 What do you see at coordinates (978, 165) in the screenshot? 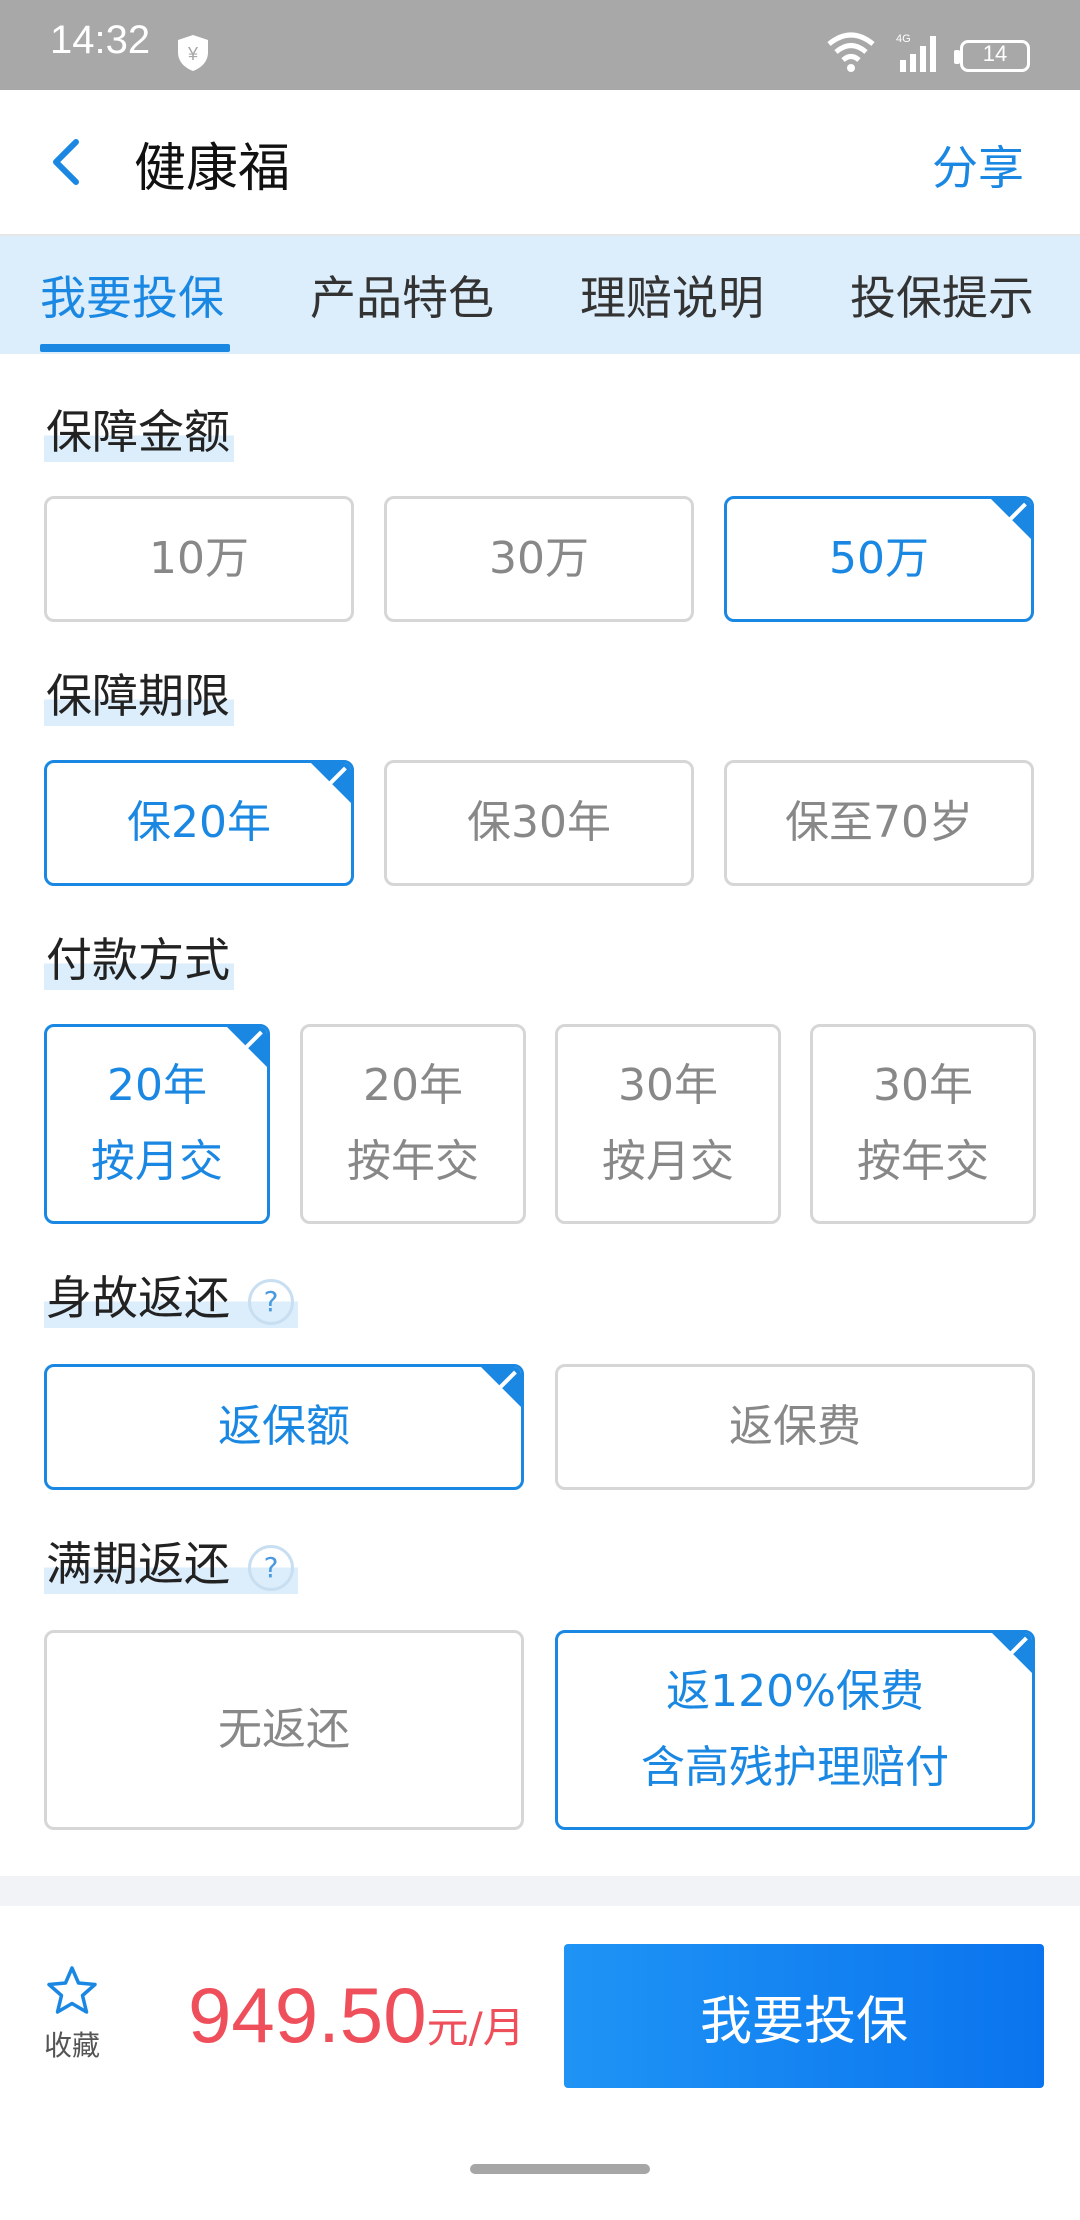
I see `share-button: 分享` at bounding box center [978, 165].